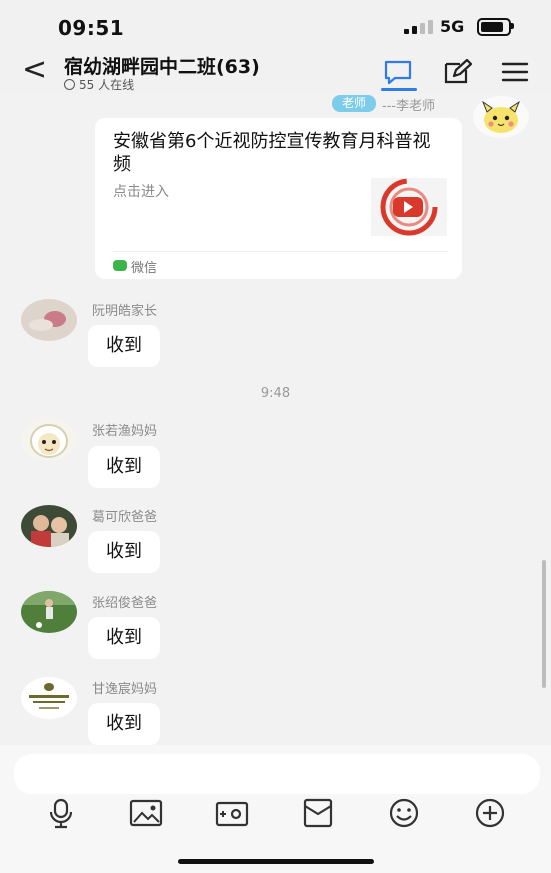 This screenshot has width=551, height=873. I want to click on battery-tip, so click(512, 26).